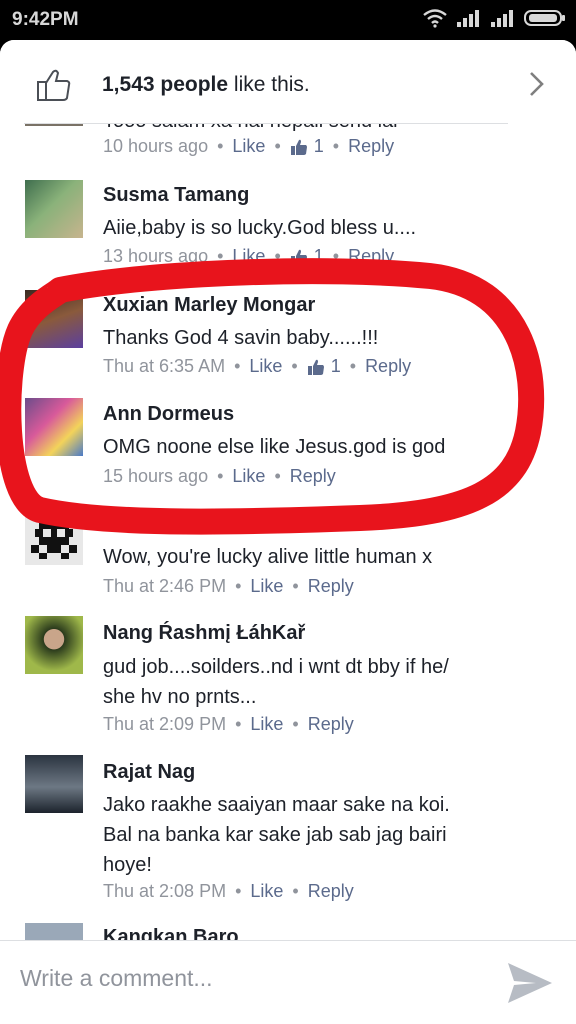 The height and width of the screenshot is (1024, 576). Describe the element at coordinates (204, 633) in the screenshot. I see `commenter-name: Nang Ŕashmį ŁáhKař` at that location.